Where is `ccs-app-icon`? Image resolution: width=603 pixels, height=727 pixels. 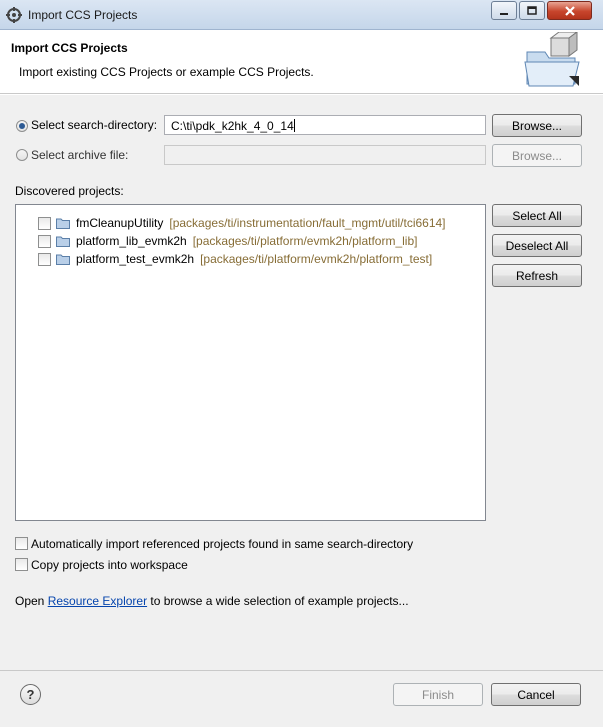 ccs-app-icon is located at coordinates (14, 15).